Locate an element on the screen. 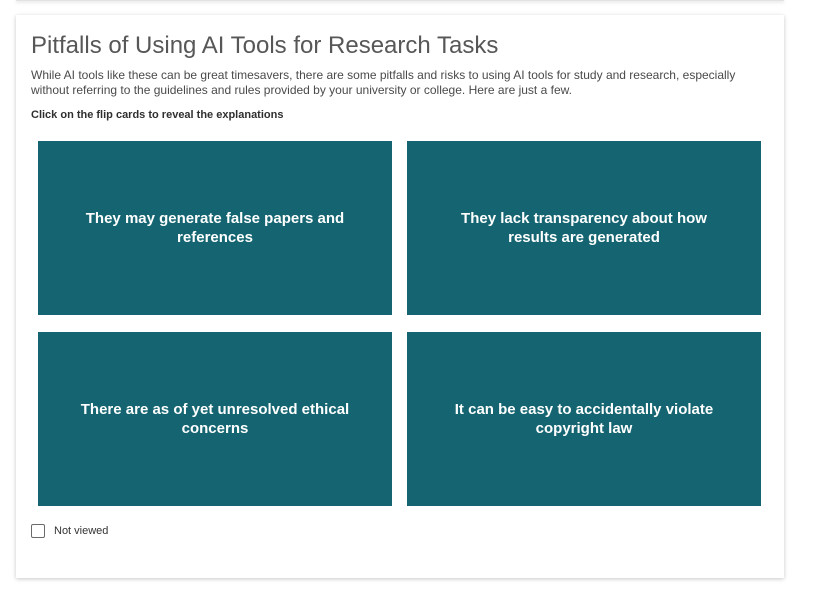  completion-status: Not viewed is located at coordinates (69, 531).